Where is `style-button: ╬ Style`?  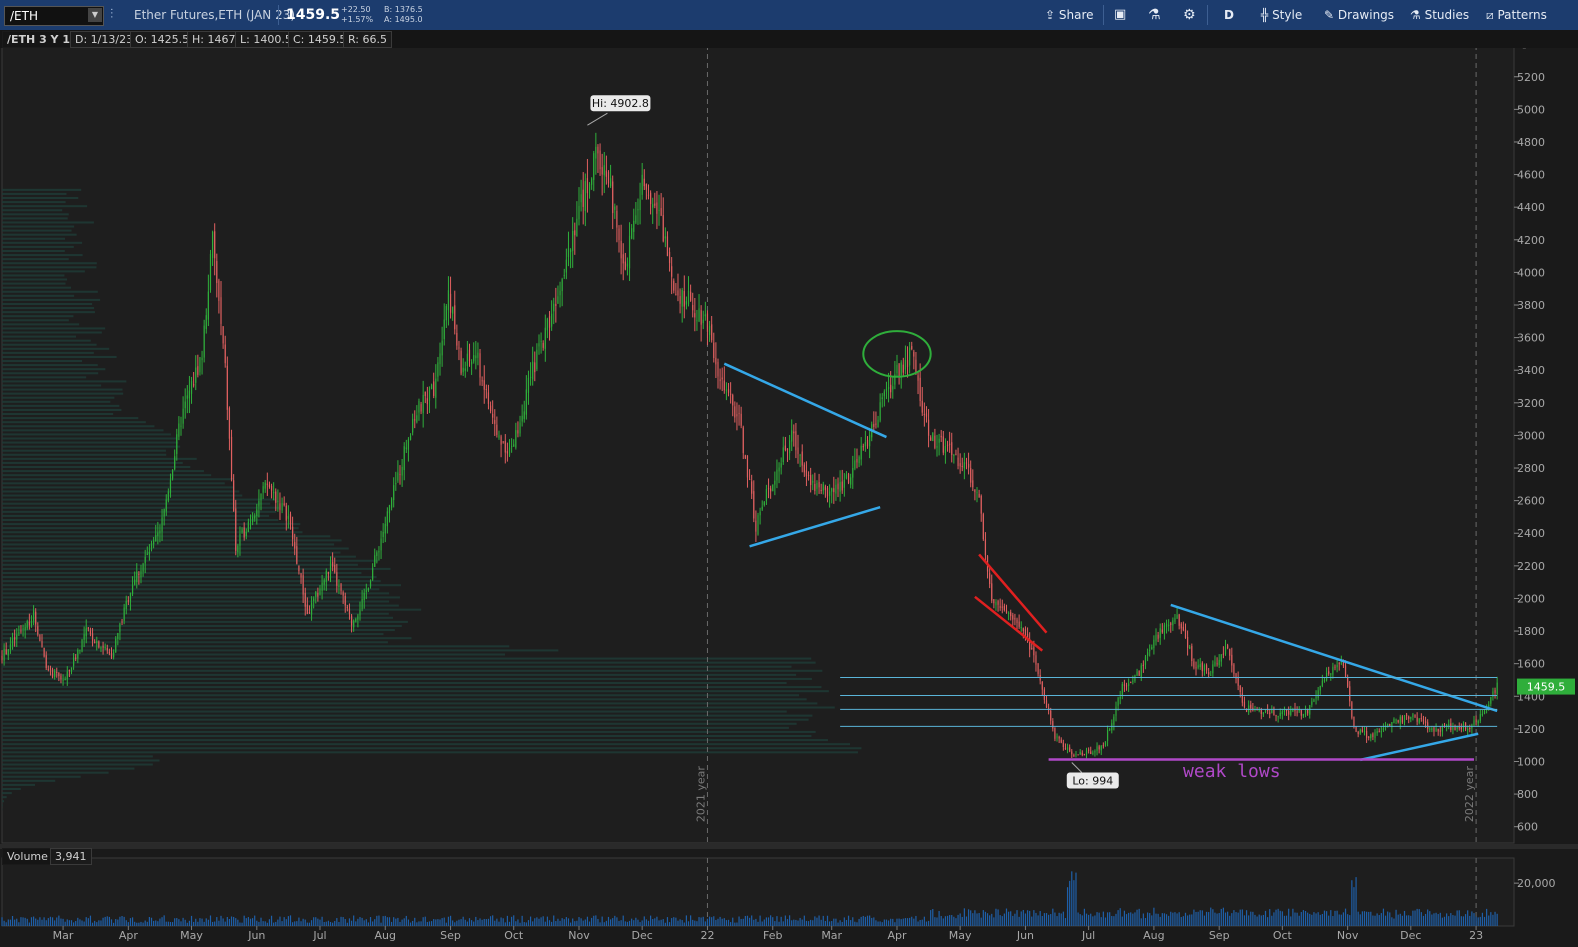 style-button: ╬ Style is located at coordinates (1281, 15).